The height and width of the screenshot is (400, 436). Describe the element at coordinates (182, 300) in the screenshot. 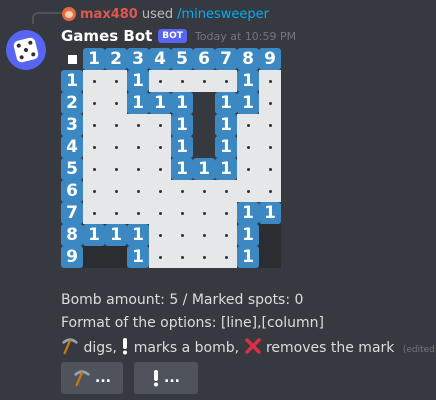

I see `bomb-amount-line: Bomb amount: 5 / Marked spots: 0` at that location.